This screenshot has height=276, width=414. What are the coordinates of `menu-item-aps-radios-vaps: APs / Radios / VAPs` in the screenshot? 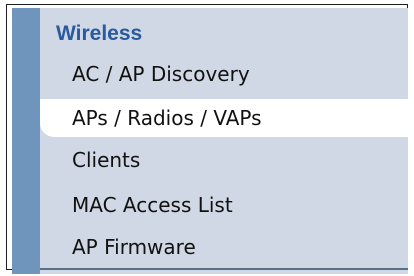 It's located at (224, 118).